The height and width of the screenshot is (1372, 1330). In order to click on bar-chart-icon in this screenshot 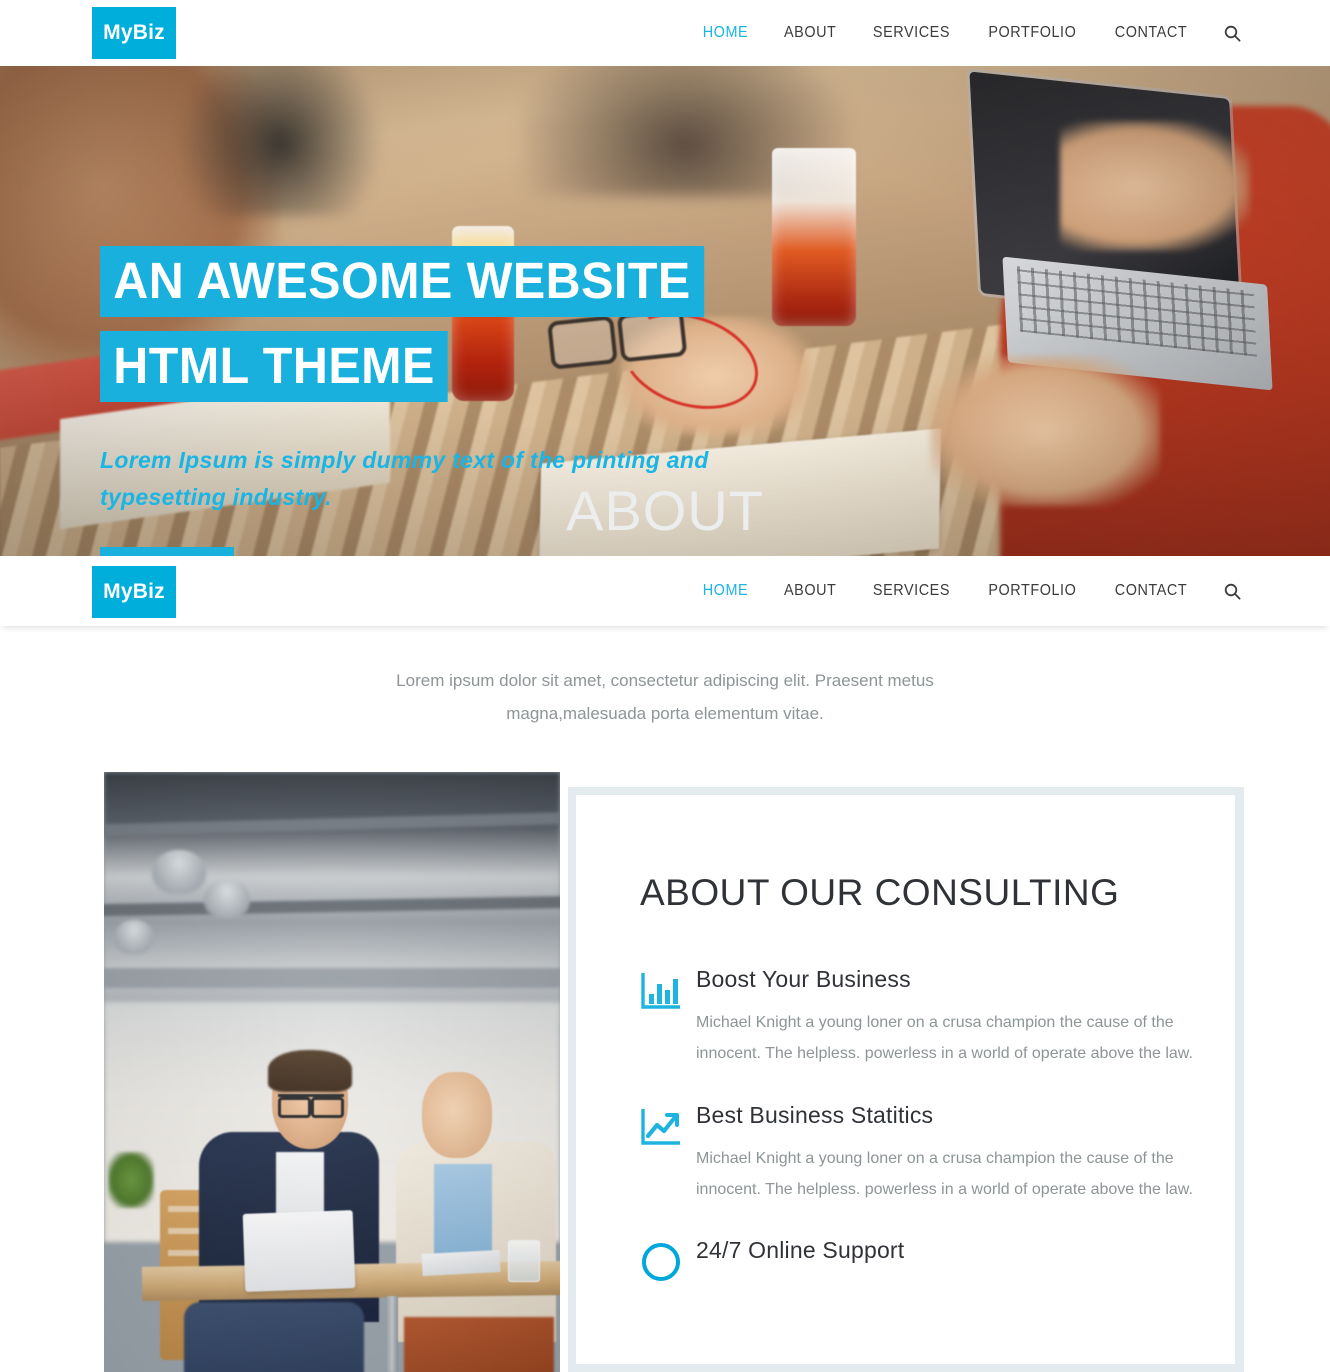, I will do `click(668, 991)`.